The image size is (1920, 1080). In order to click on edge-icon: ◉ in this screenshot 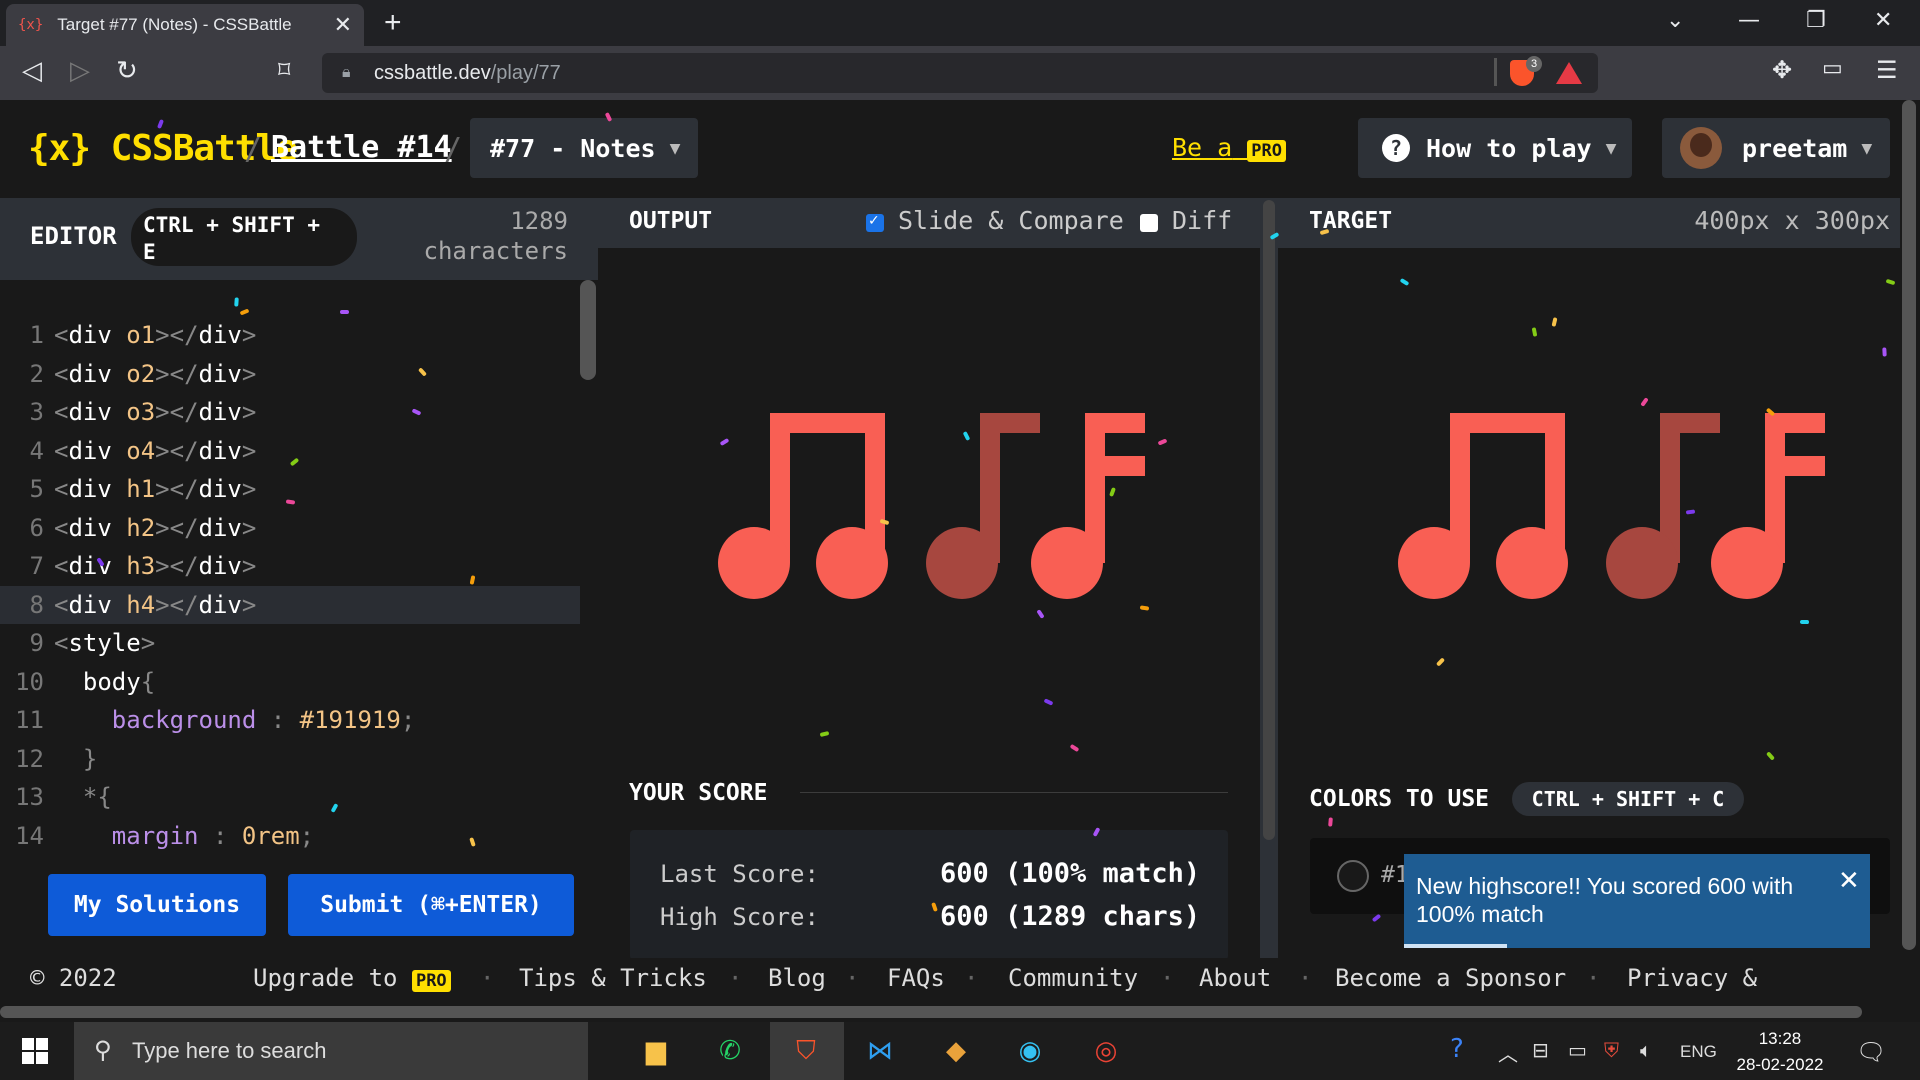, I will do `click(1030, 1051)`.